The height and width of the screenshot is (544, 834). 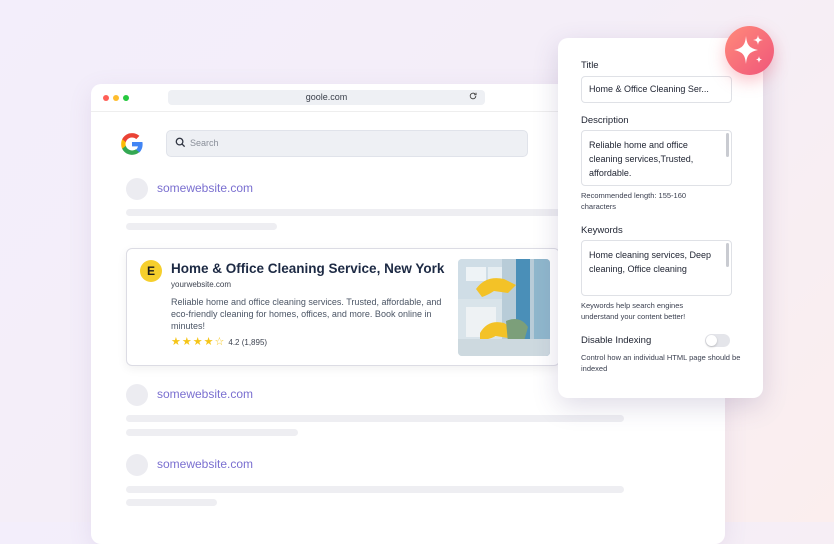 I want to click on address-bar: goole.com, so click(x=326, y=97).